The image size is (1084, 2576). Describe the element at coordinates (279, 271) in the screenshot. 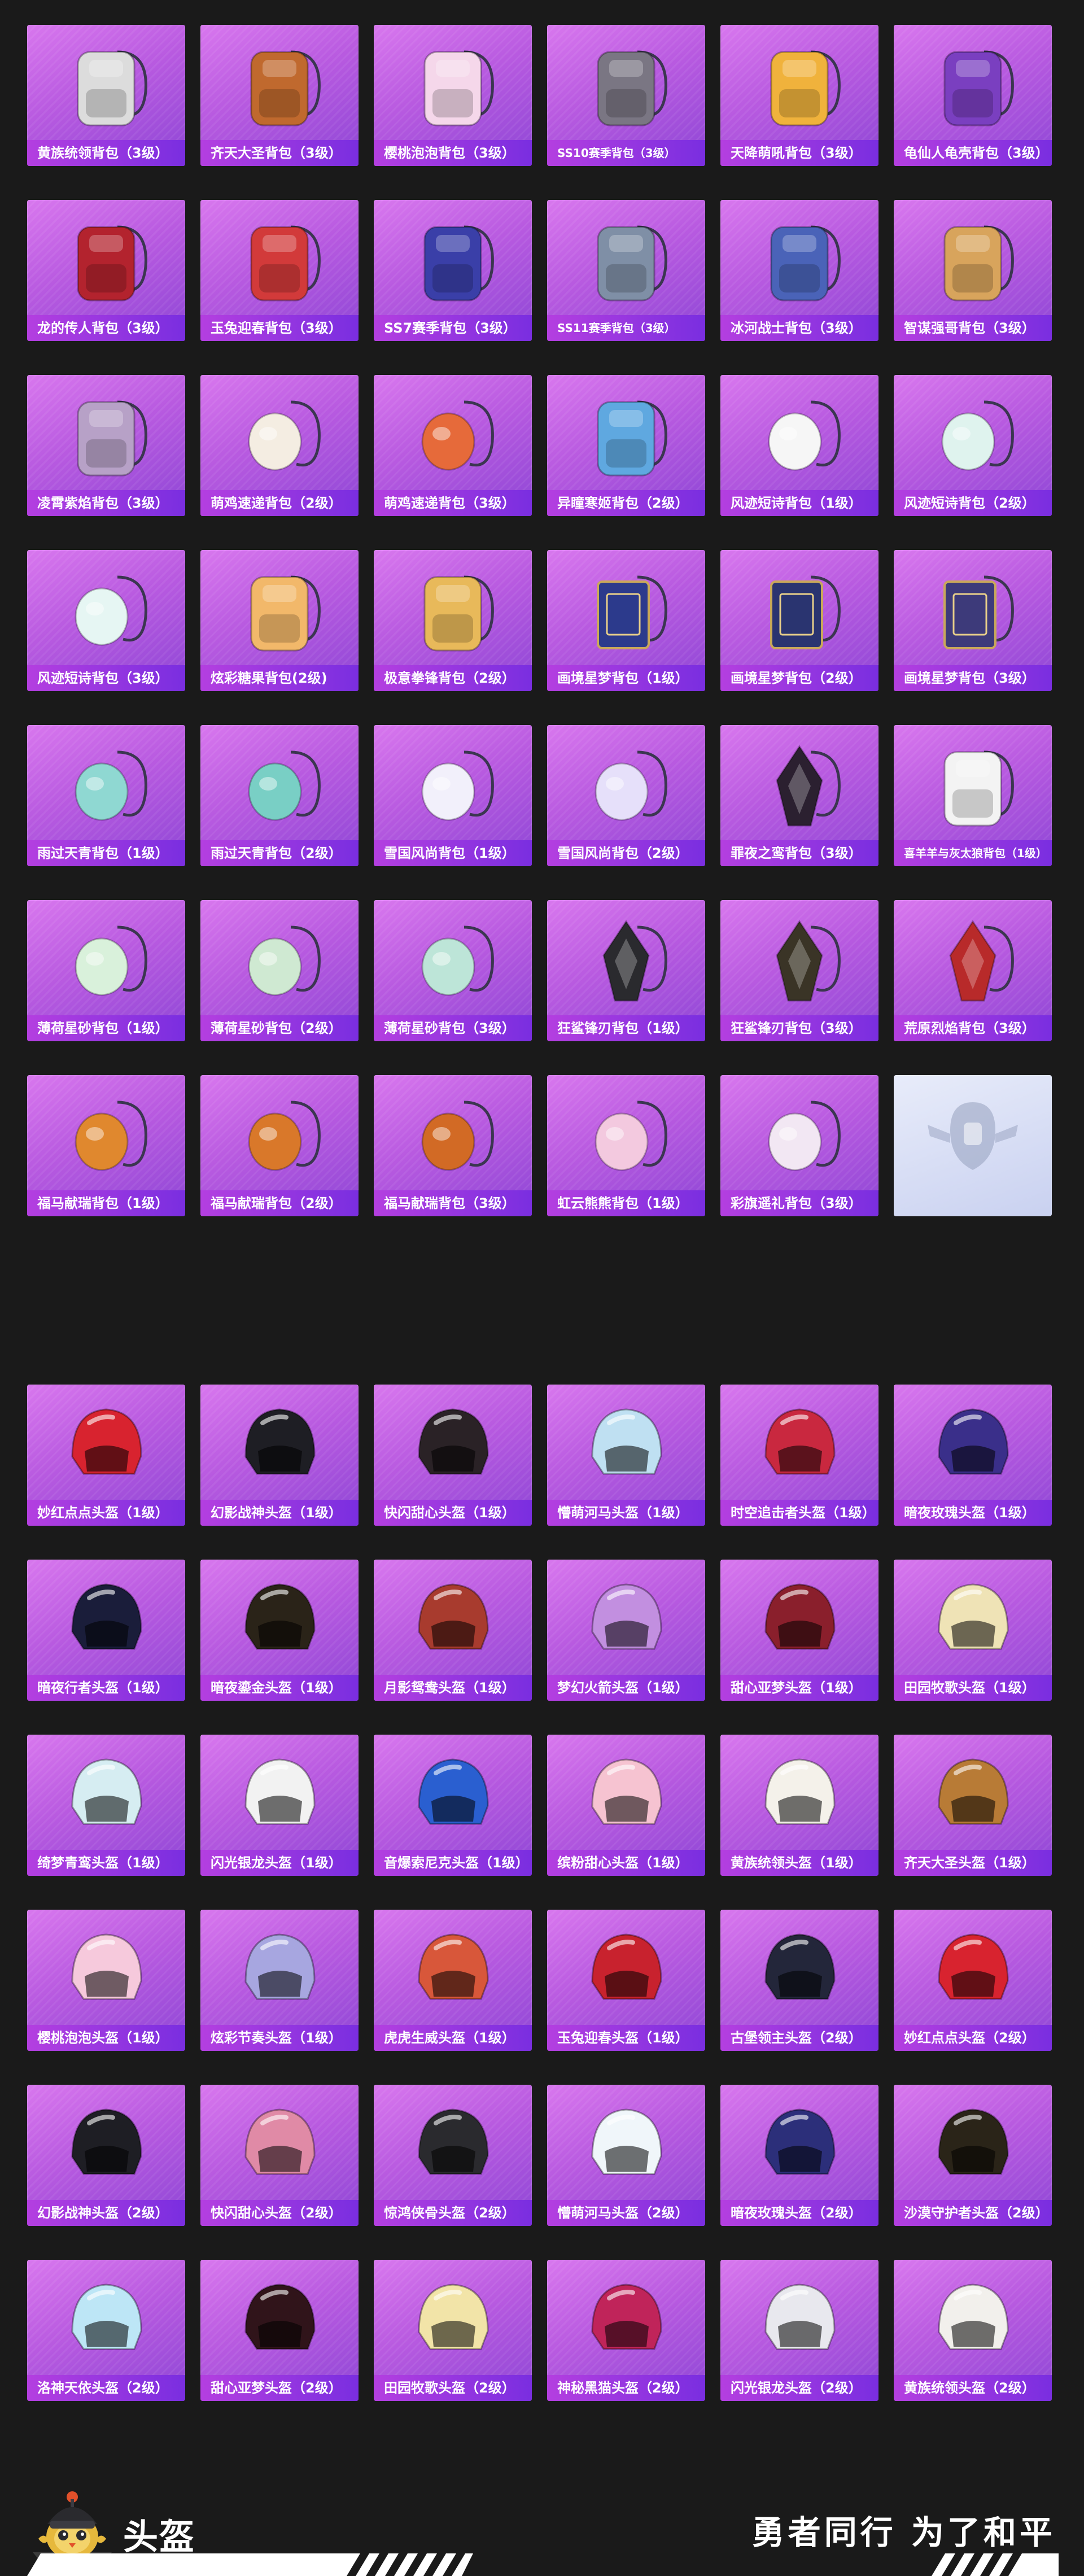

I see `backpack-card: 玉兔迎春背包（3级）` at that location.